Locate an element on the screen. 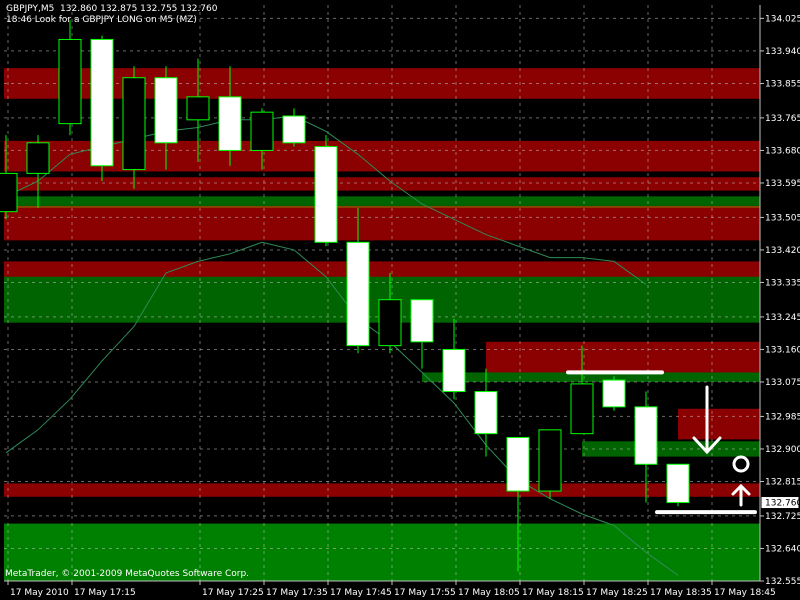  x-tick-label: 17 May 17:45 is located at coordinates (361, 593).